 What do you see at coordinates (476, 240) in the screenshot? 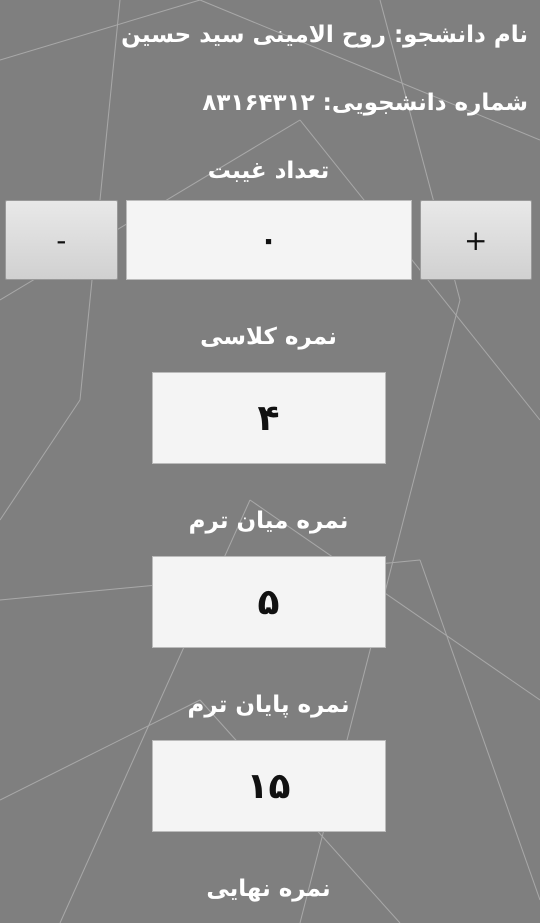
I see `increment-button: +` at bounding box center [476, 240].